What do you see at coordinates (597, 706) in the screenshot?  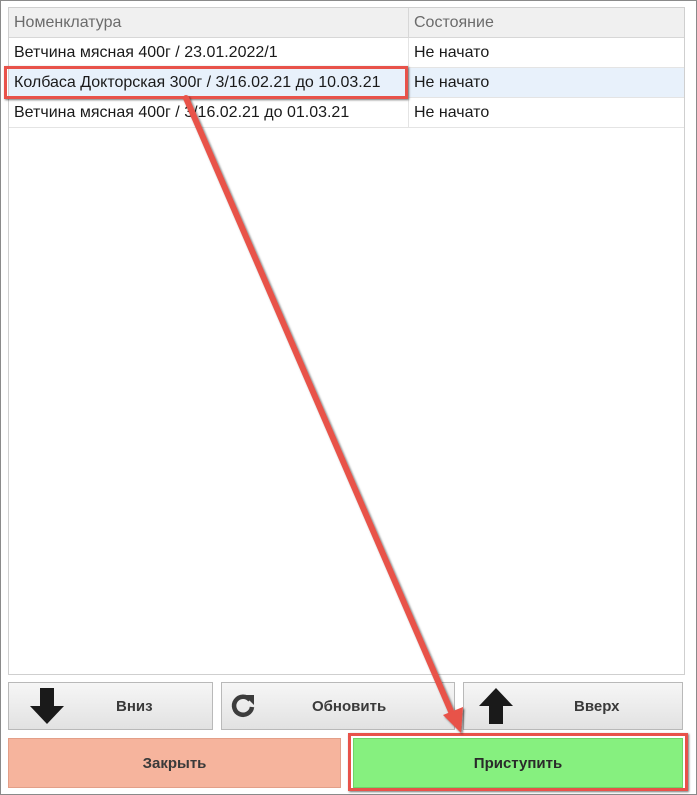 I see `up-button-label: Вверх` at bounding box center [597, 706].